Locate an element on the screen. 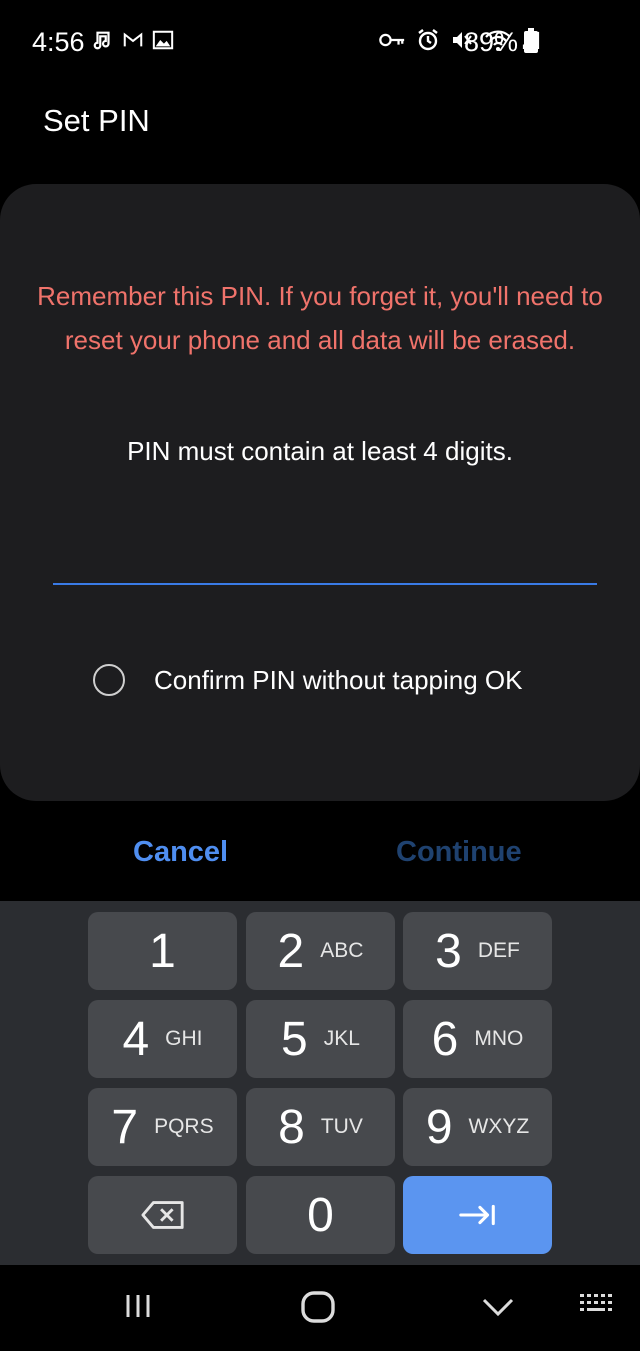  back-chevron-icon is located at coordinates (498, 1306).